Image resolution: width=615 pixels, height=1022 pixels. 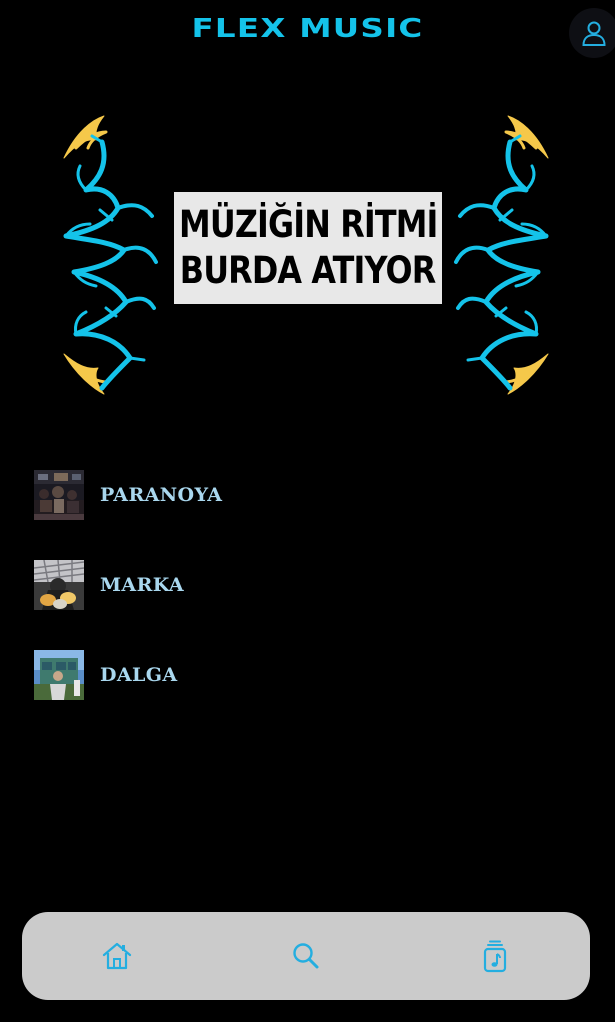 What do you see at coordinates (314, 675) in the screenshot?
I see `track-item-dalga: DALGA` at bounding box center [314, 675].